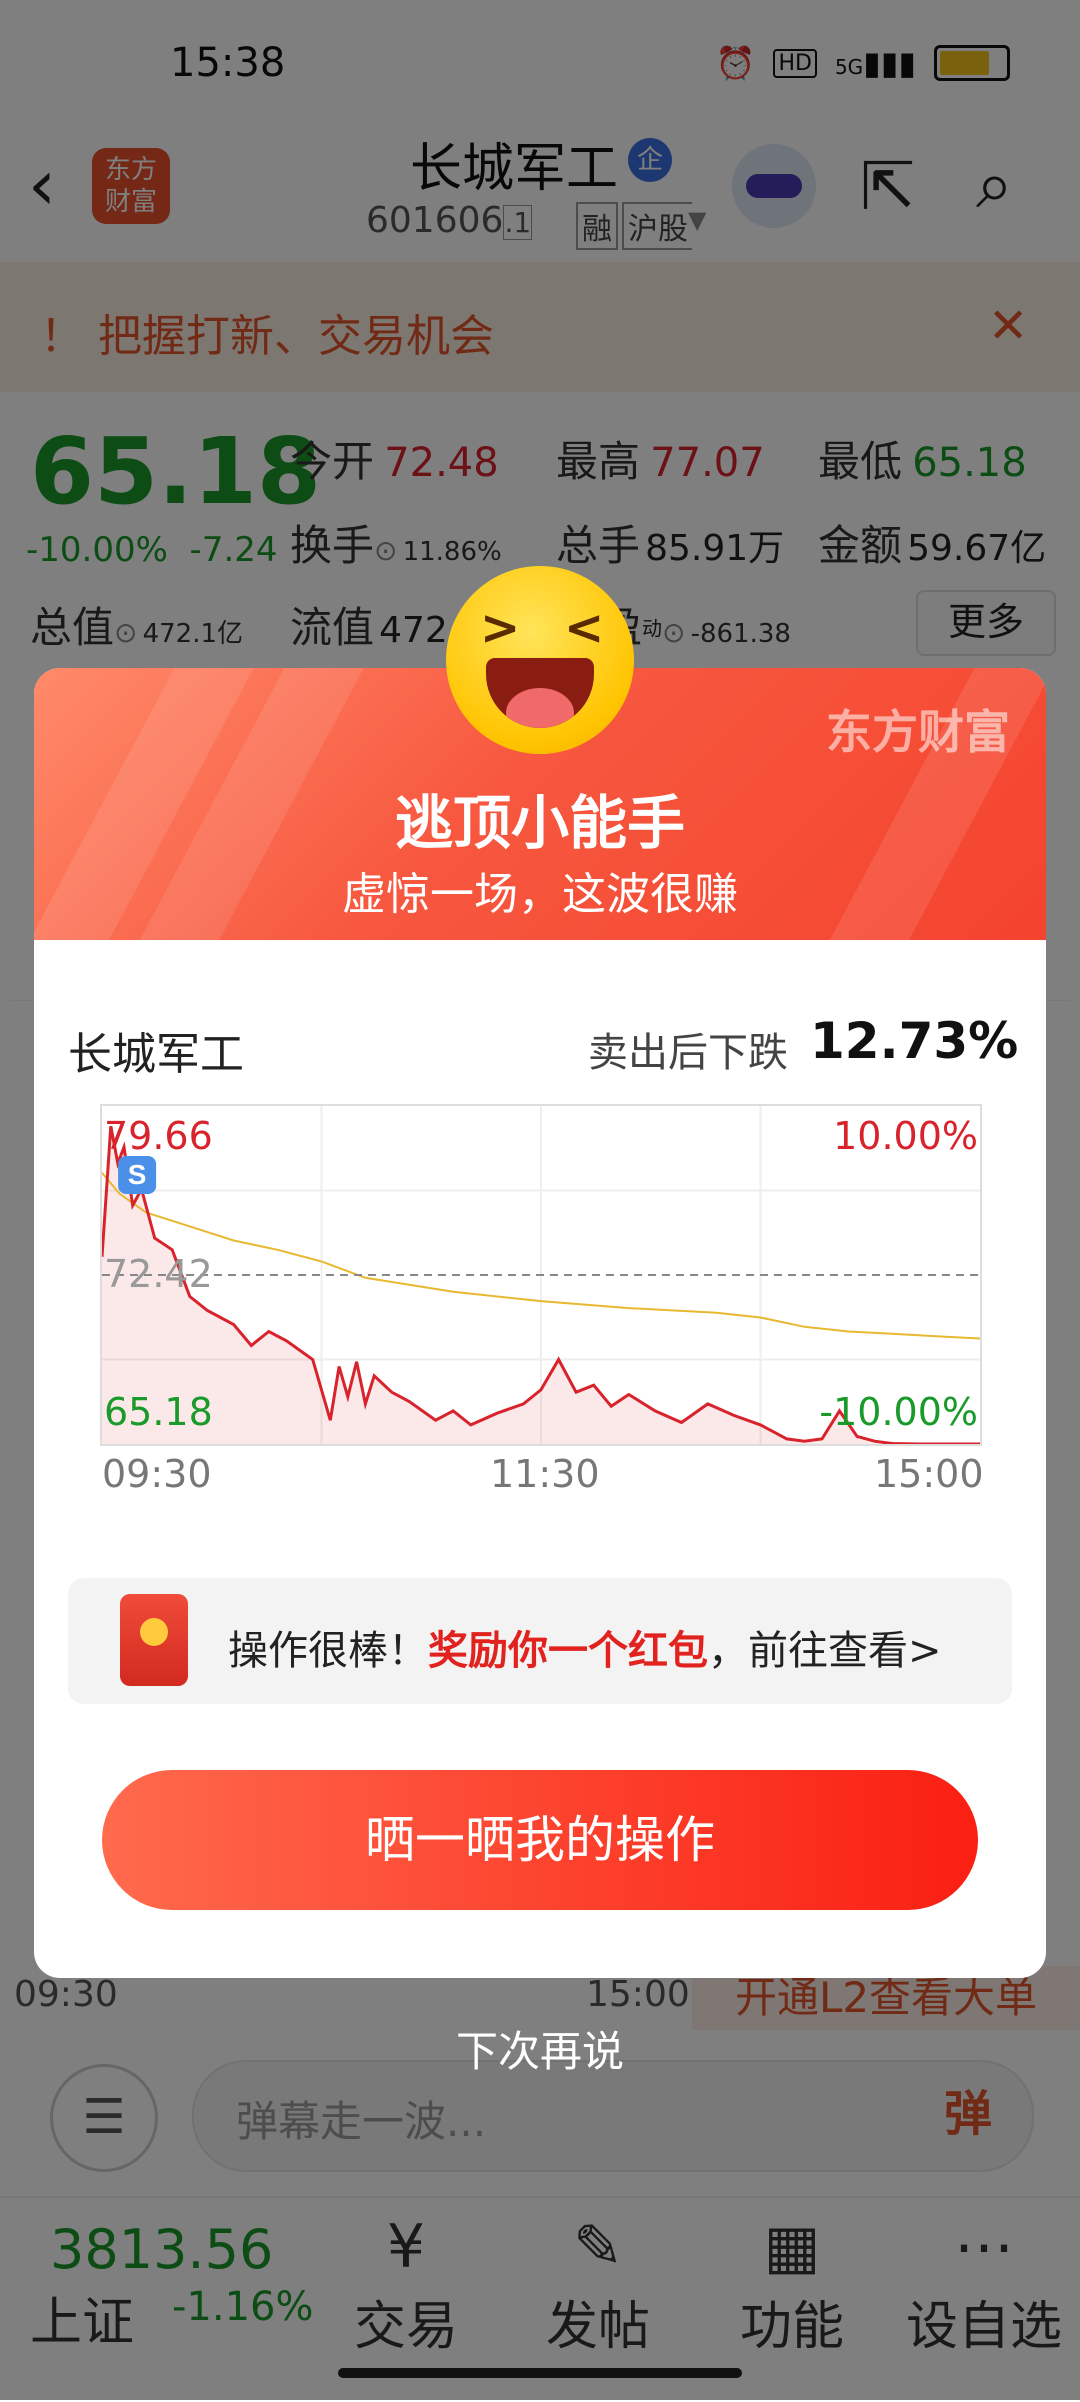 This screenshot has width=1080, height=2402. Describe the element at coordinates (539, 823) in the screenshot. I see `modal-title: 逃顶小能手` at that location.